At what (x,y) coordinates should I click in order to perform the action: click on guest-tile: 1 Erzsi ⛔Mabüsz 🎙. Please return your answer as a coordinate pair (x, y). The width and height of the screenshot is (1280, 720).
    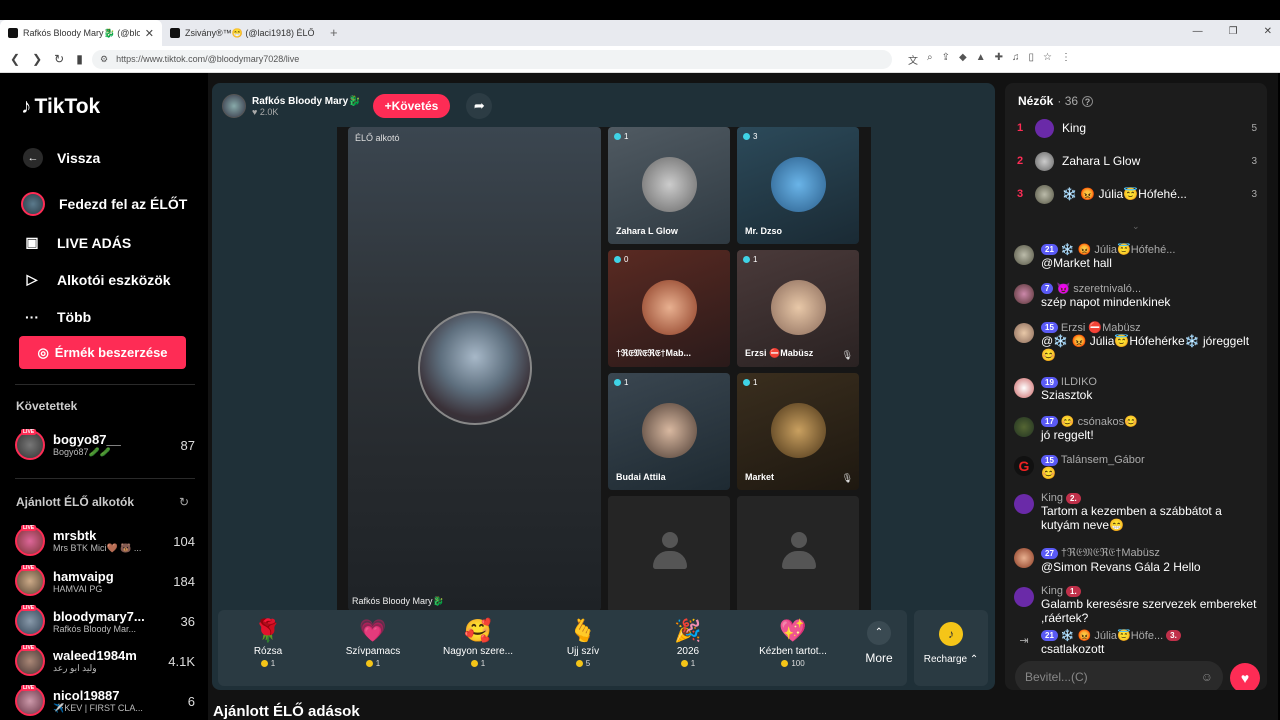
    Looking at the image, I should click on (798, 308).